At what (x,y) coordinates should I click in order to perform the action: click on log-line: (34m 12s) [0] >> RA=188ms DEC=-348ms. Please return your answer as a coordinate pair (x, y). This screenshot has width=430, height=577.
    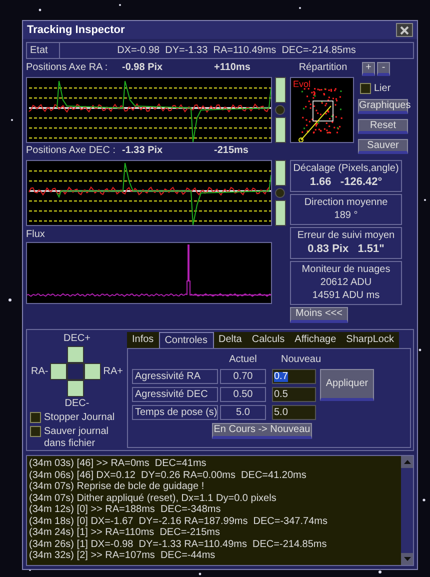
    Looking at the image, I should click on (125, 510).